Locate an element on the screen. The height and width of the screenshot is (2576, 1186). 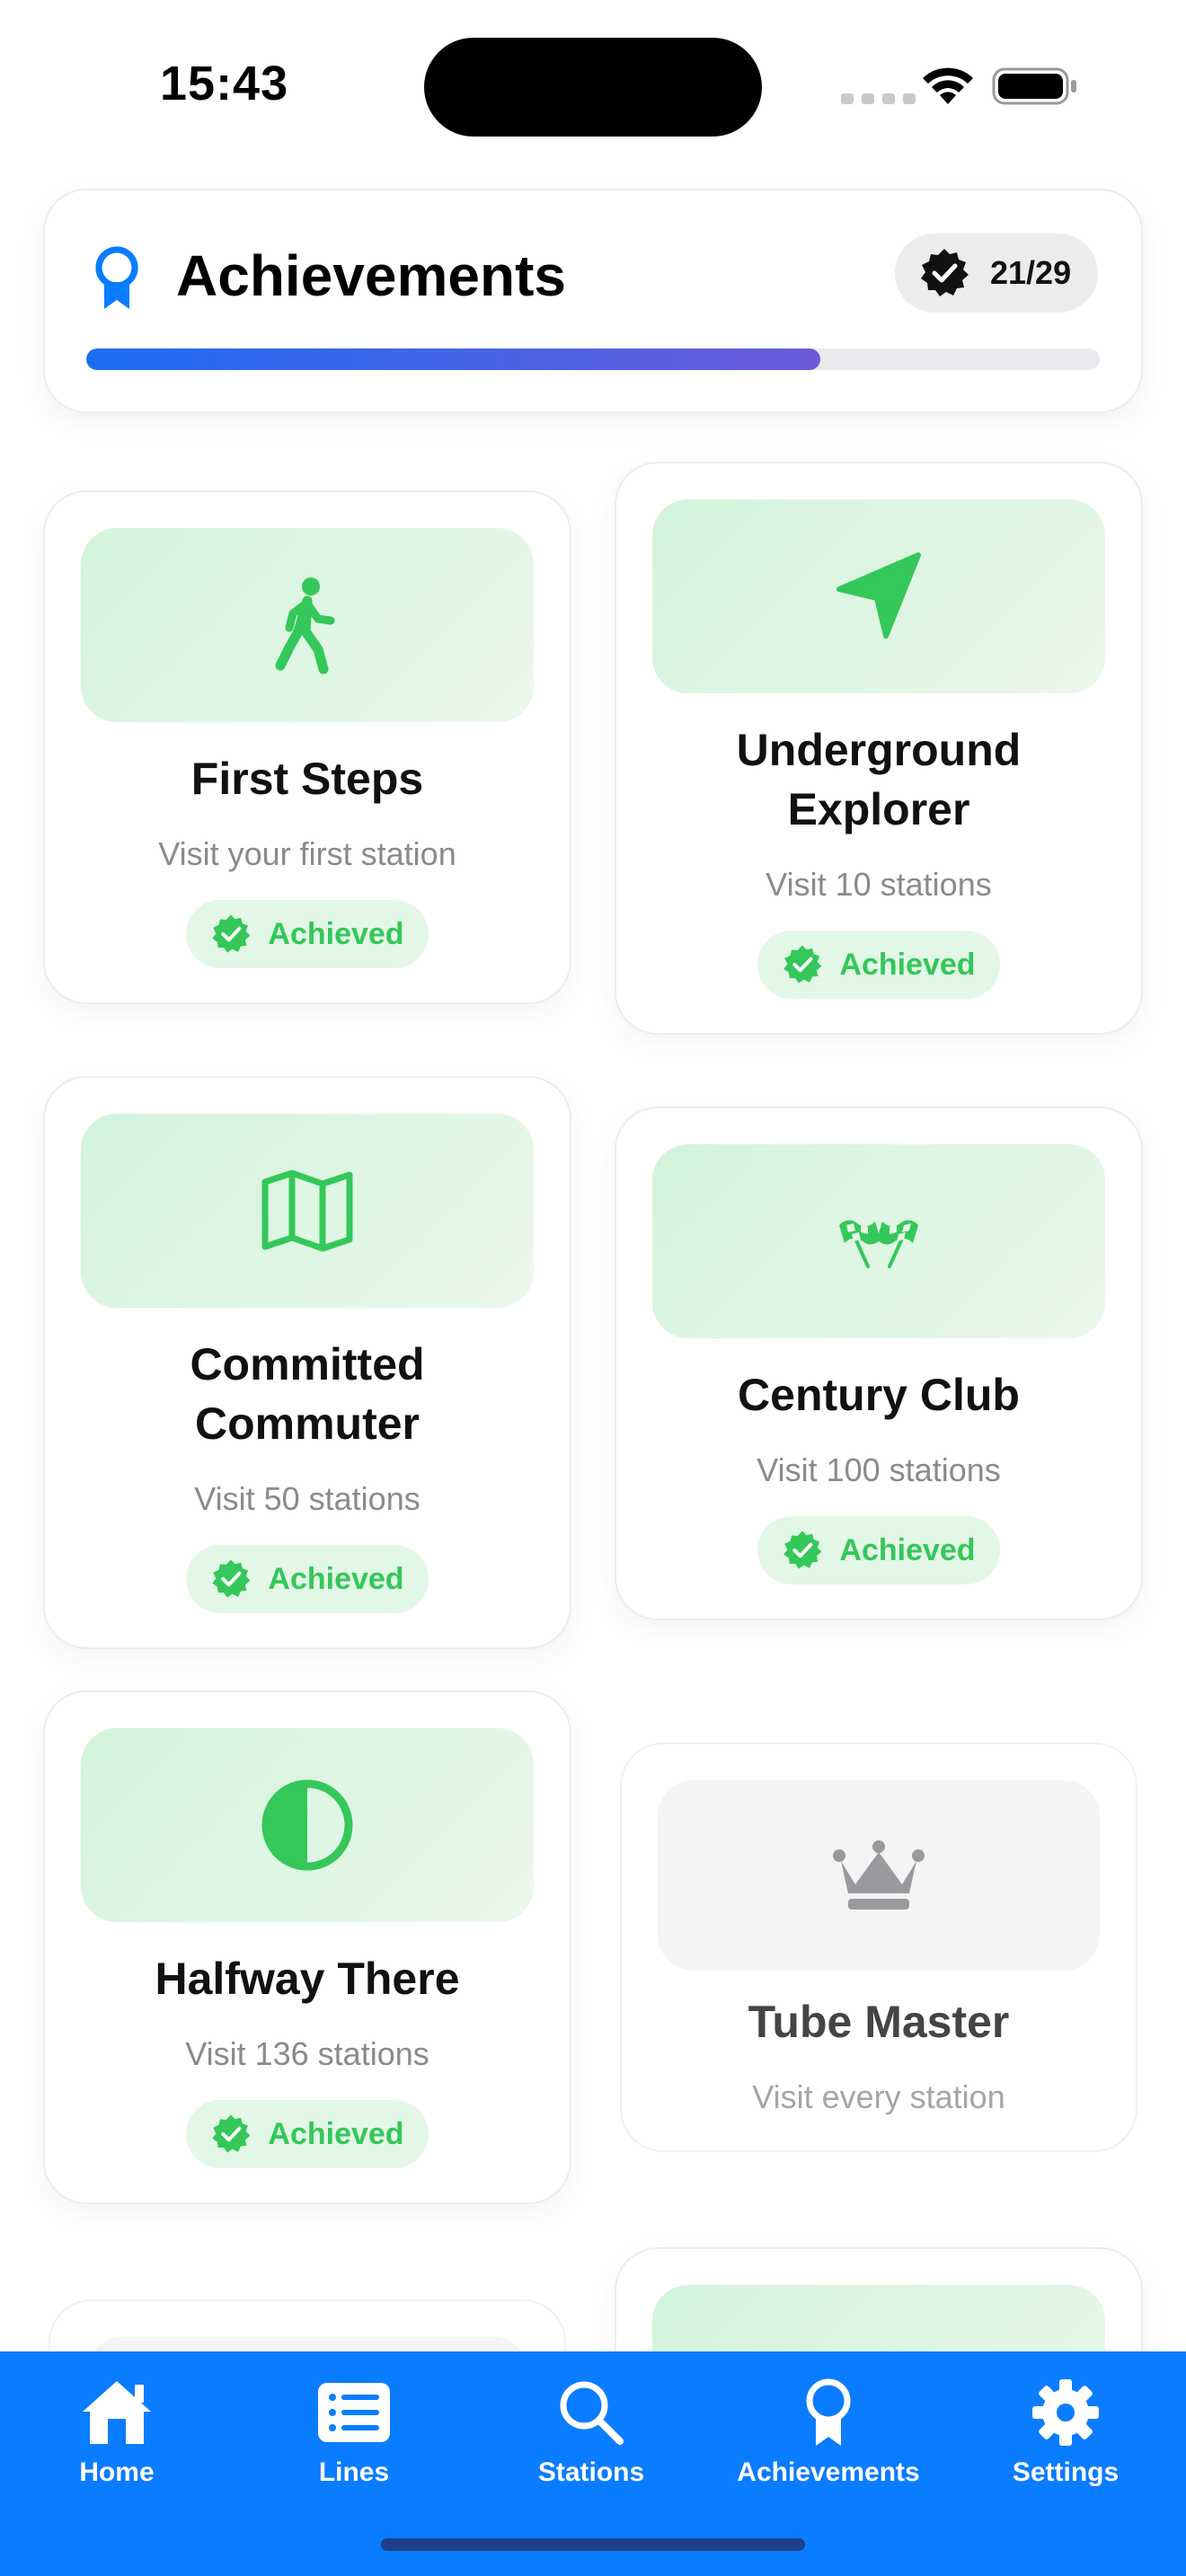
map-icon is located at coordinates (307, 1210).